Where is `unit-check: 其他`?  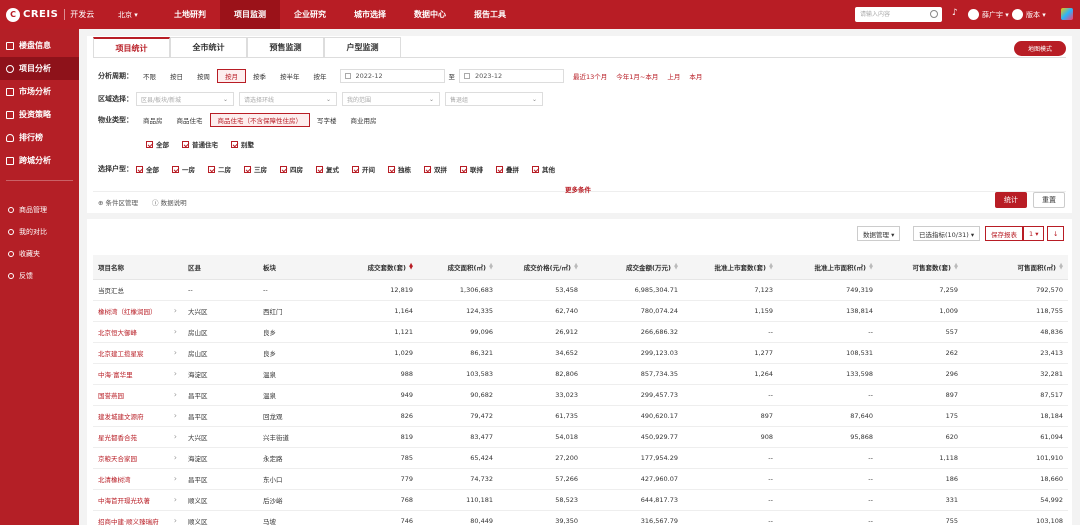 unit-check: 其他 is located at coordinates (543, 169).